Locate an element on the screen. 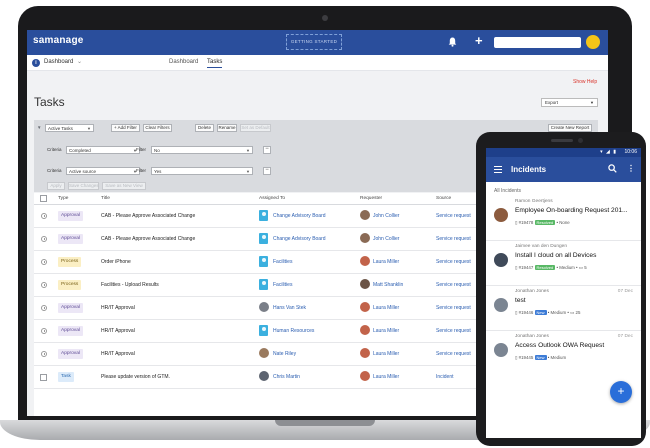 The height and width of the screenshot is (448, 650). incident-number: #19445 is located at coordinates (526, 357).